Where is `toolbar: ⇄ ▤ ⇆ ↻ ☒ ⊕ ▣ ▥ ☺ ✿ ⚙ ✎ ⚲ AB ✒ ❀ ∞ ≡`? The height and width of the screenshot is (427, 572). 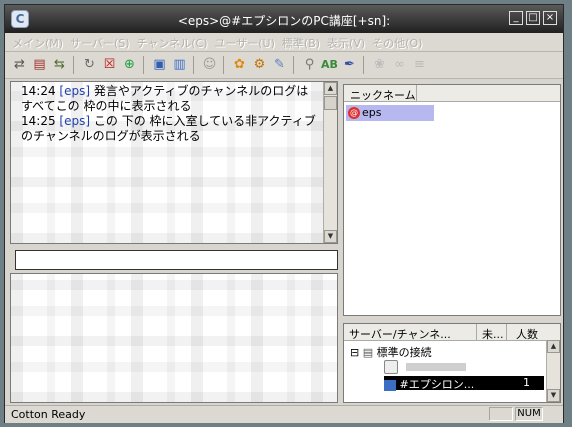
toolbar: ⇄ ▤ ⇆ ↻ ☒ ⊕ ▣ ▥ ☺ ✿ ⚙ ✎ ⚲ AB ✒ ❀ ∞ ≡ is located at coordinates (284, 65).